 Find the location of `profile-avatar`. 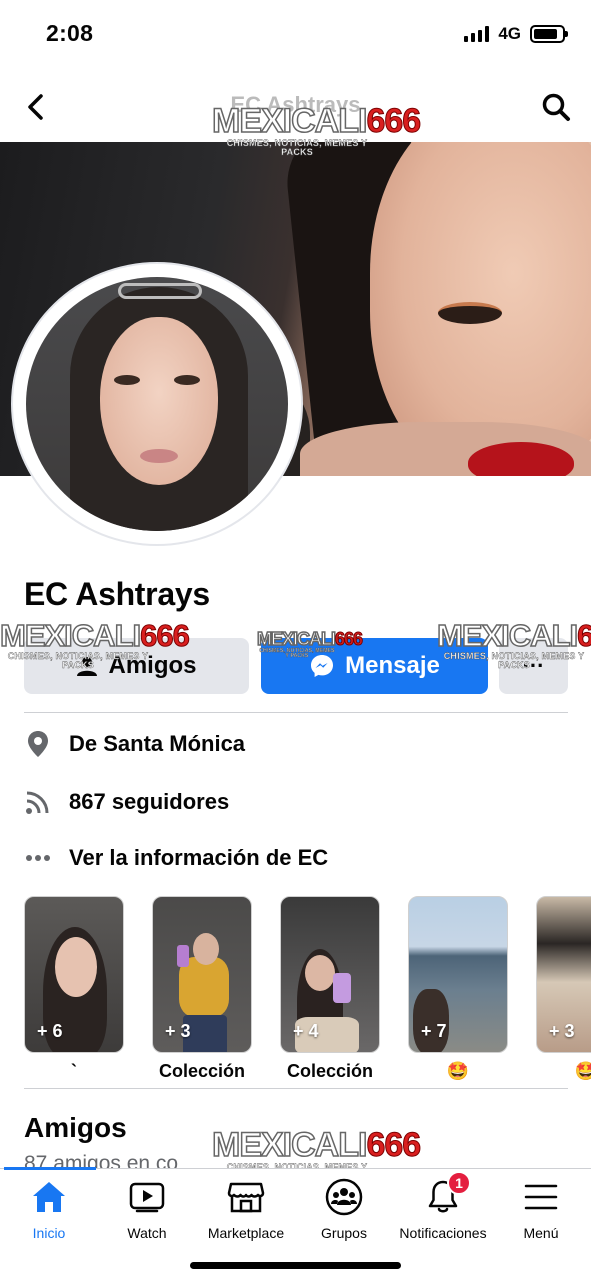

profile-avatar is located at coordinates (157, 404).